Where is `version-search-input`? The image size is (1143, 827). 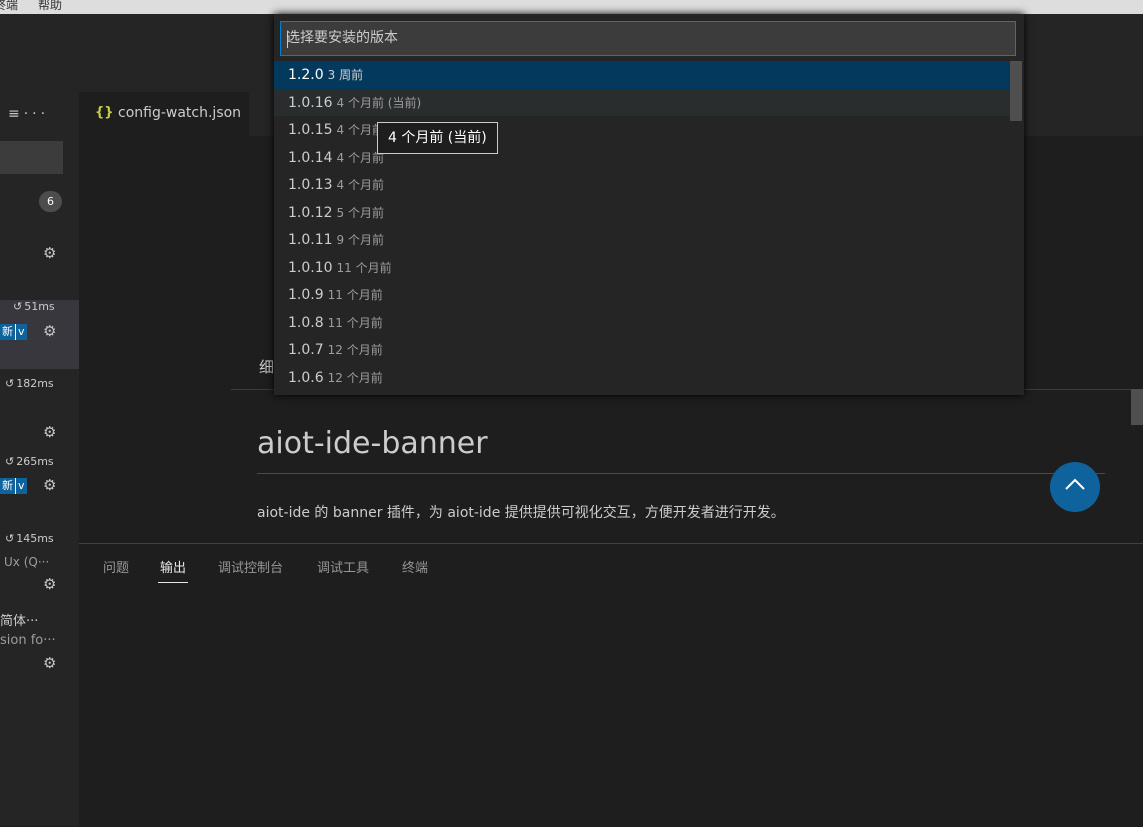 version-search-input is located at coordinates (646, 38).